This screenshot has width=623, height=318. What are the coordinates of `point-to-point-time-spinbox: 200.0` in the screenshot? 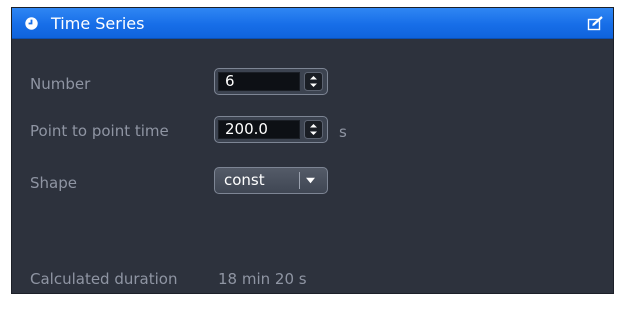 It's located at (271, 129).